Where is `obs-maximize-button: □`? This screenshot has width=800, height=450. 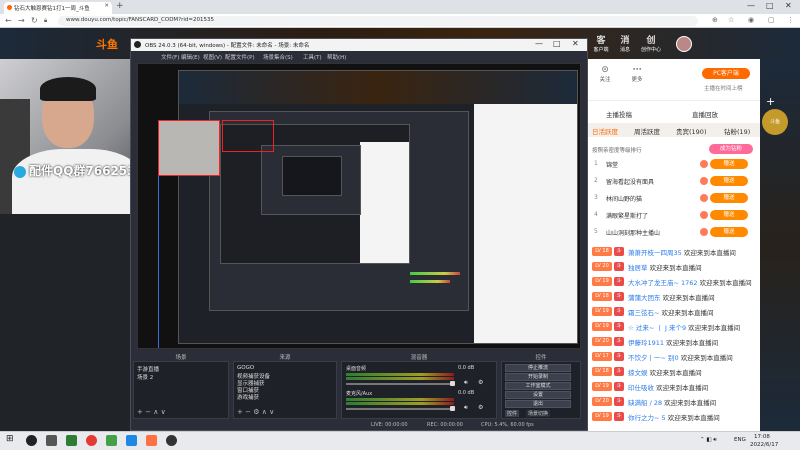
obs-maximize-button: □ is located at coordinates (557, 43).